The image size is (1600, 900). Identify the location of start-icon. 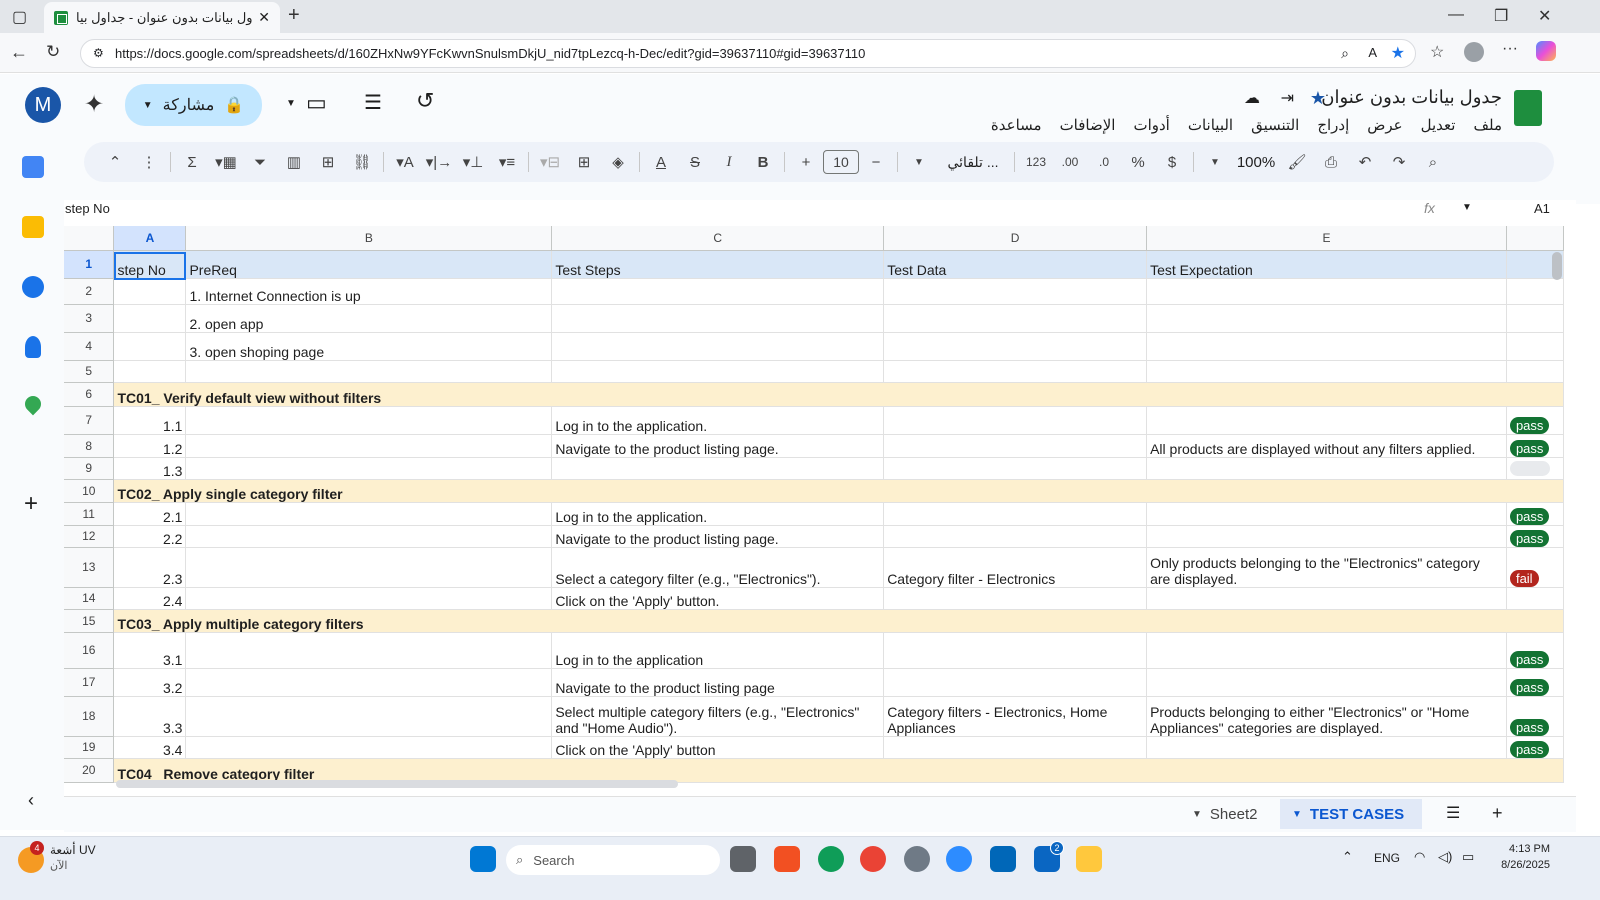
(483, 859).